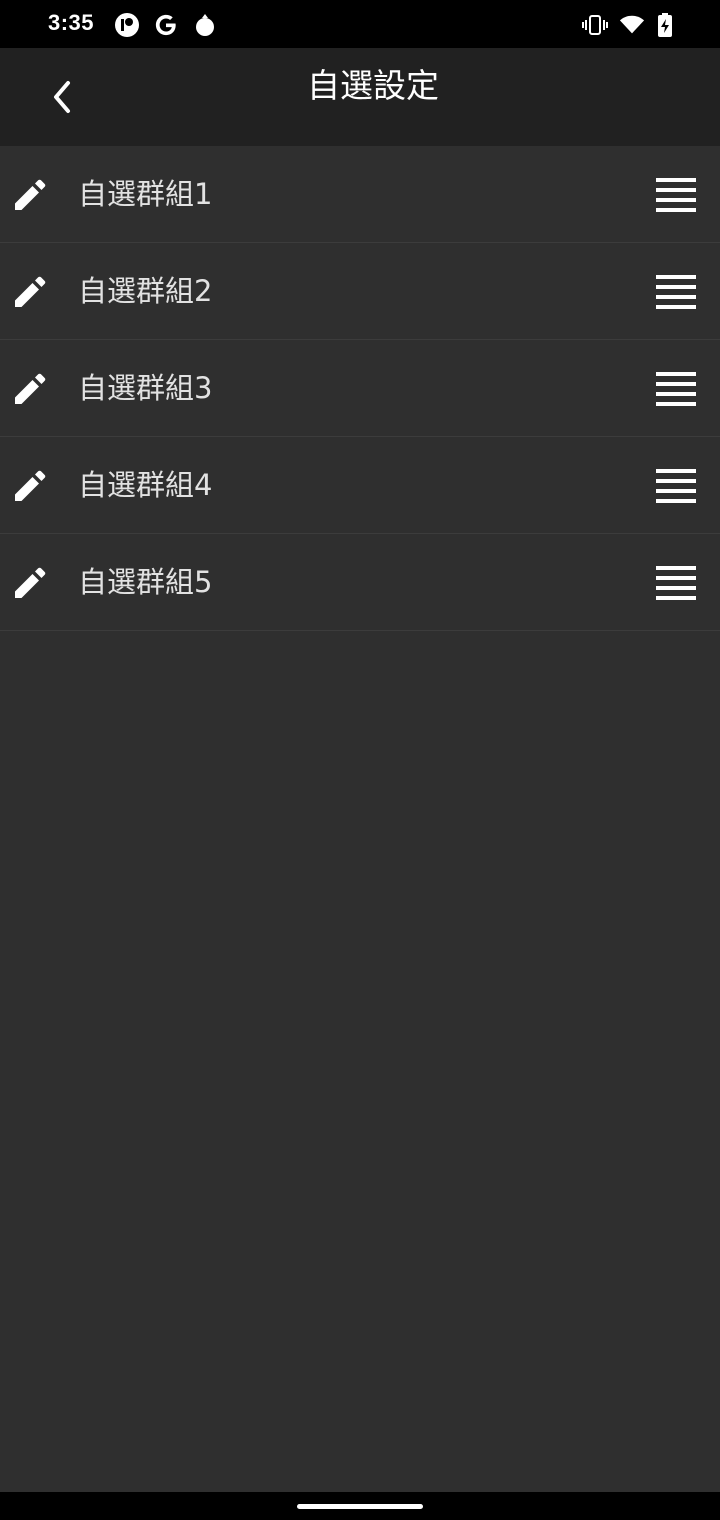 The image size is (720, 1520). I want to click on status-bar: 3:35, so click(360, 24).